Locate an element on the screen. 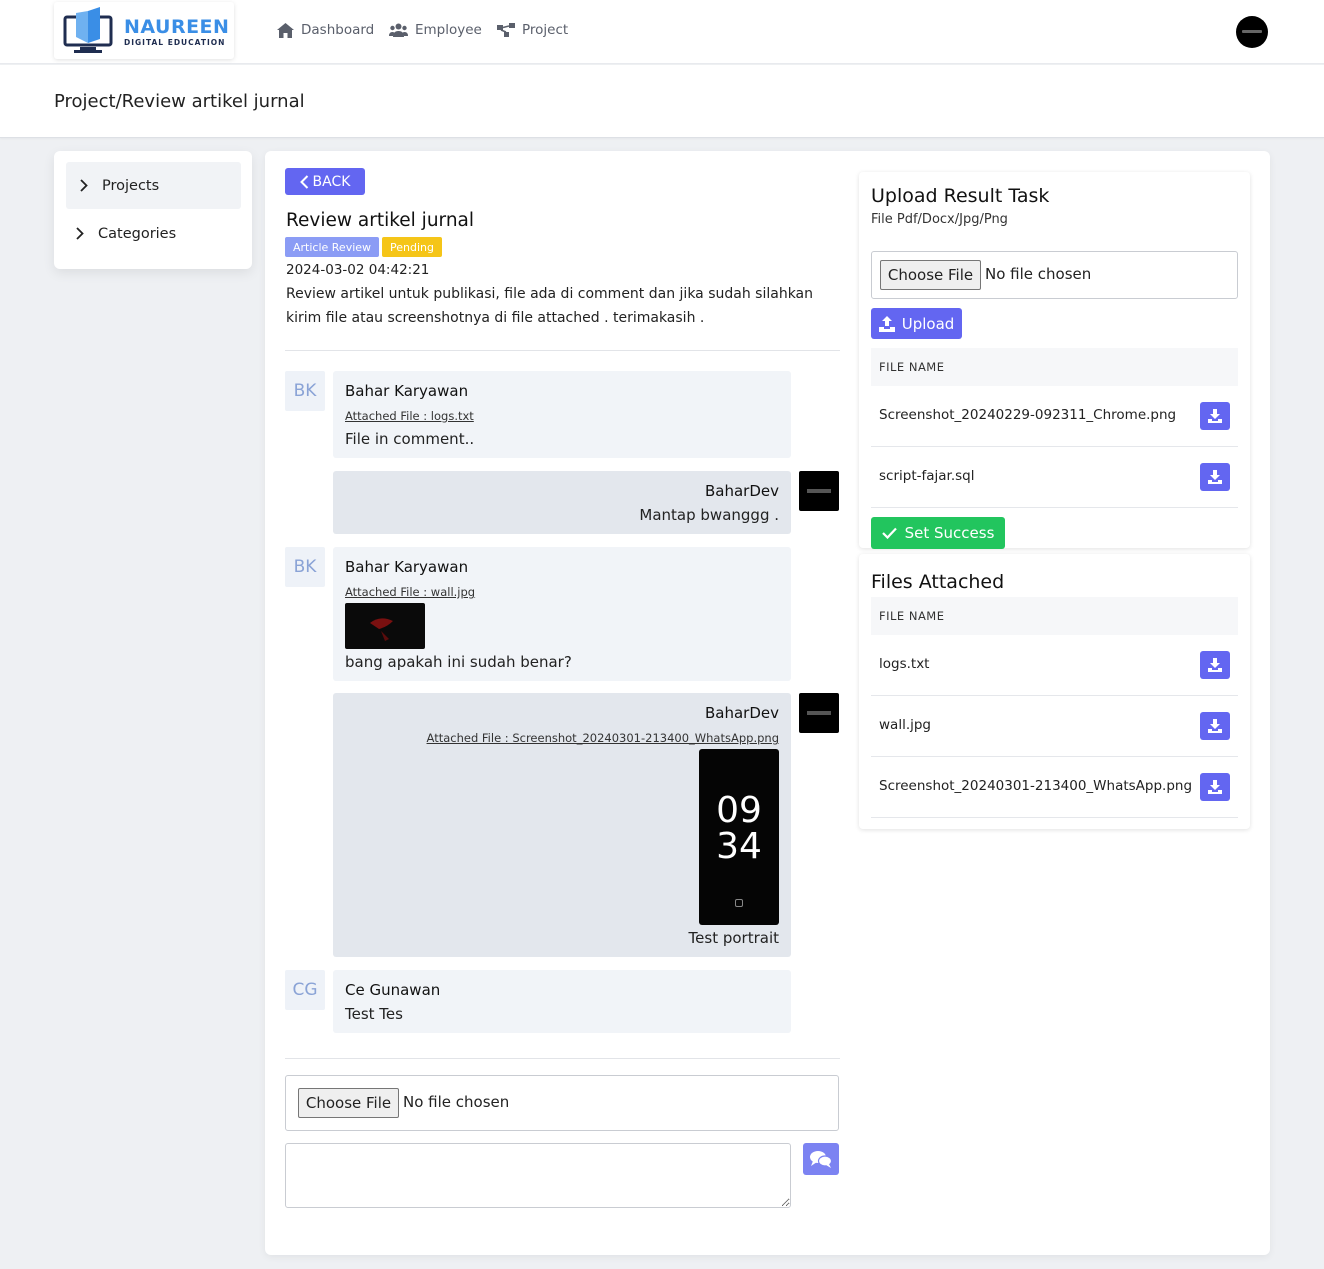  comment-textarea is located at coordinates (538, 1175).